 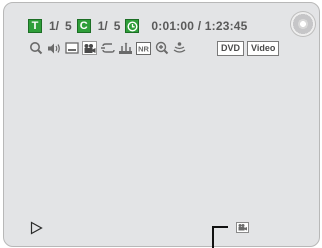 What do you see at coordinates (71, 48) in the screenshot?
I see `subtitle-icon` at bounding box center [71, 48].